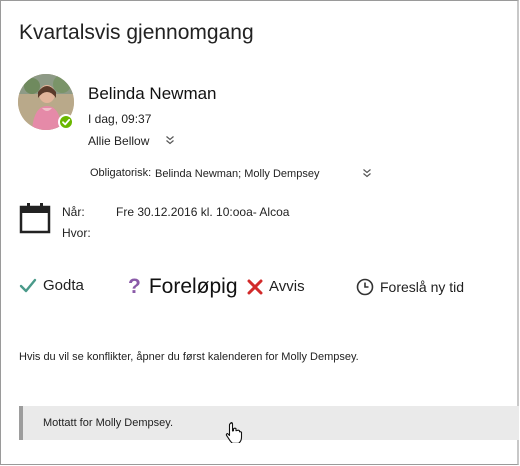  Describe the element at coordinates (66, 122) in the screenshot. I see `presence-available-icon` at that location.